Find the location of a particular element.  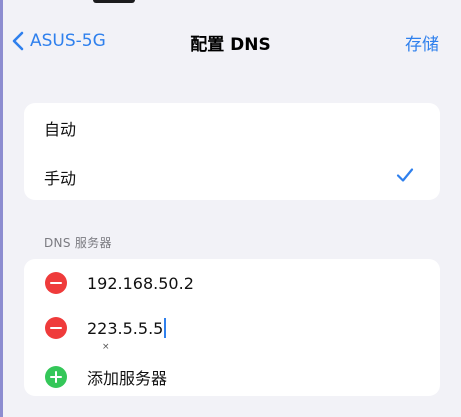

dns-section-header: DNS 服务器 is located at coordinates (78, 243).